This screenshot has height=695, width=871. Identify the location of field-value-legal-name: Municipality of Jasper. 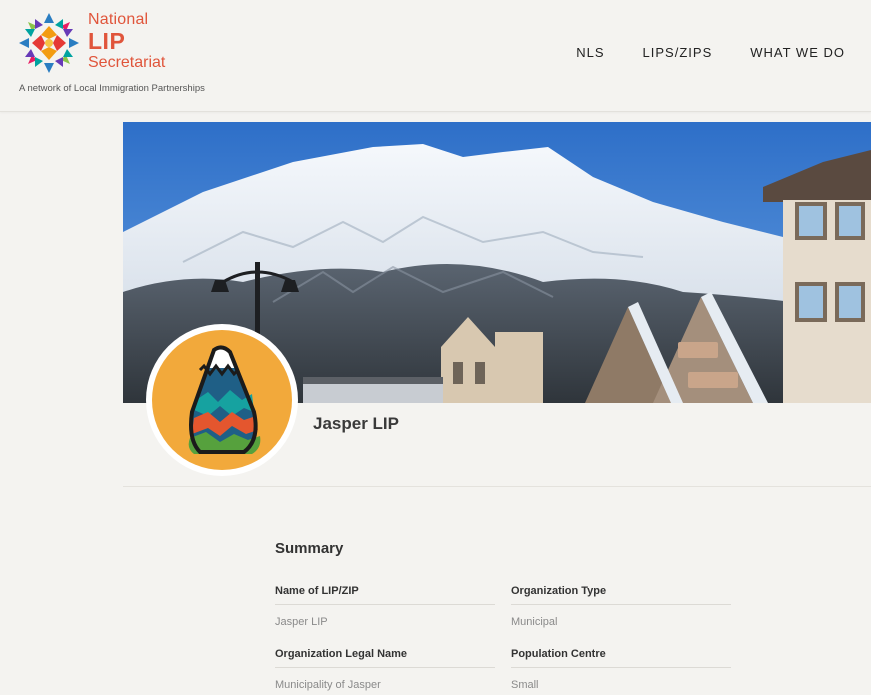
(328, 685).